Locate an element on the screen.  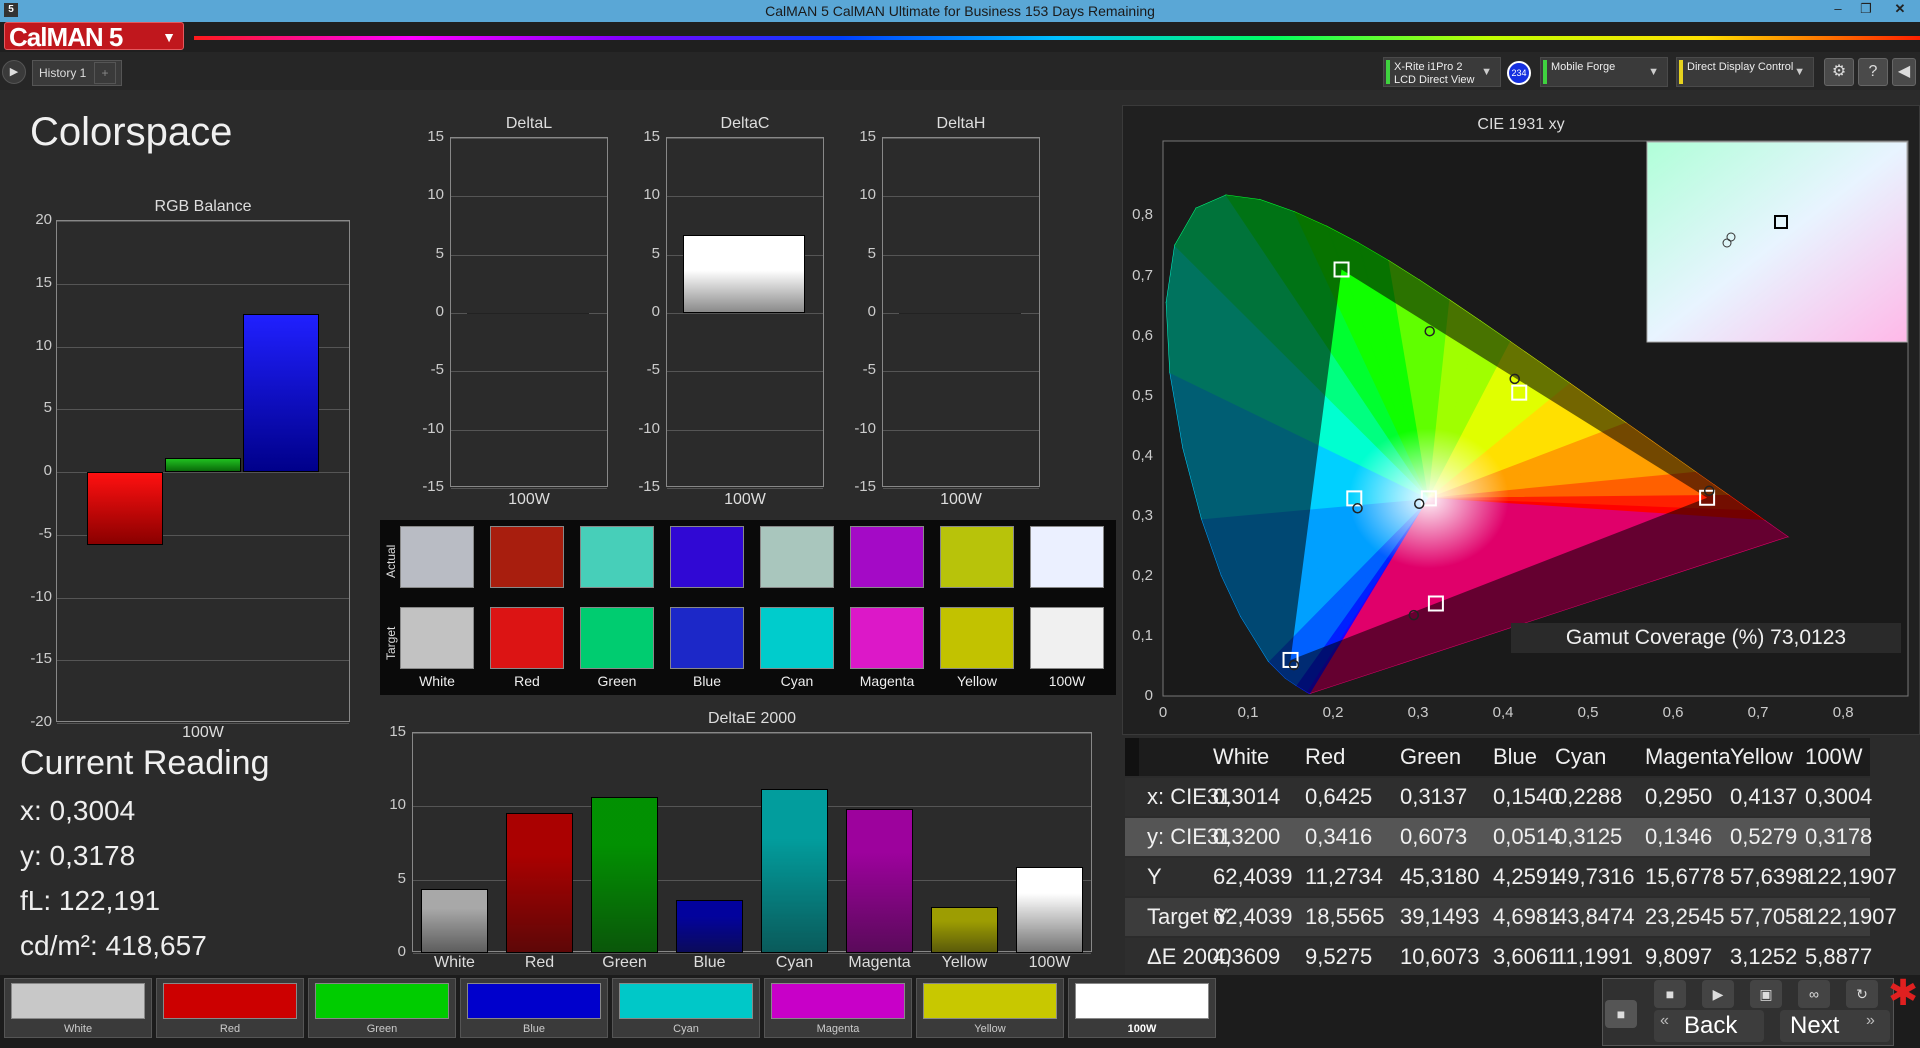
bottom-swatch-white: White is located at coordinates (78, 1008).